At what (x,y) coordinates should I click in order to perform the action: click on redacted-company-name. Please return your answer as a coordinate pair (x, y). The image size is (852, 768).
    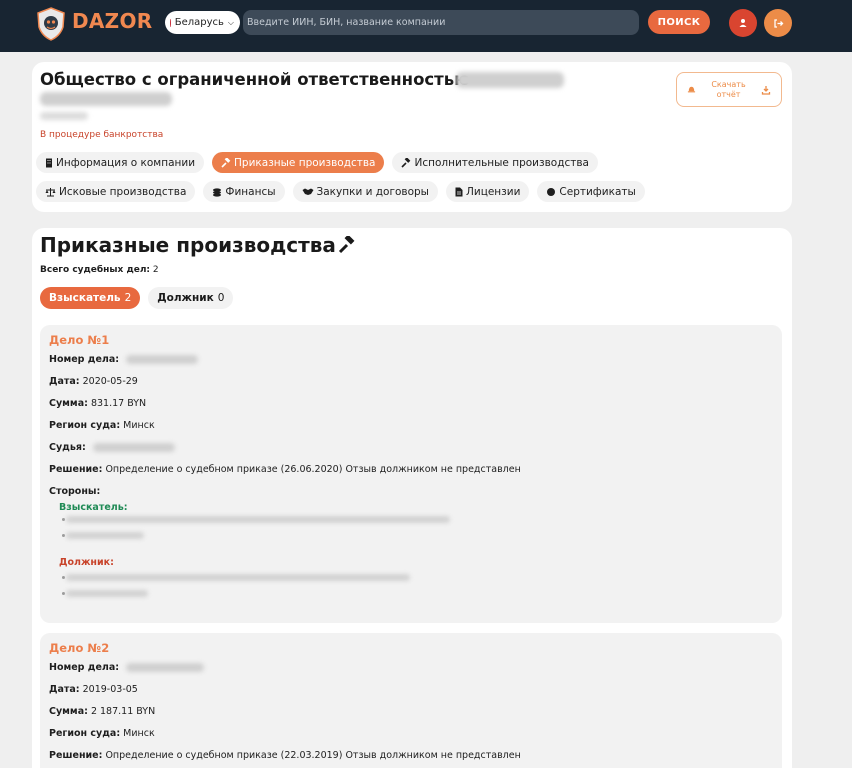
    Looking at the image, I should click on (510, 80).